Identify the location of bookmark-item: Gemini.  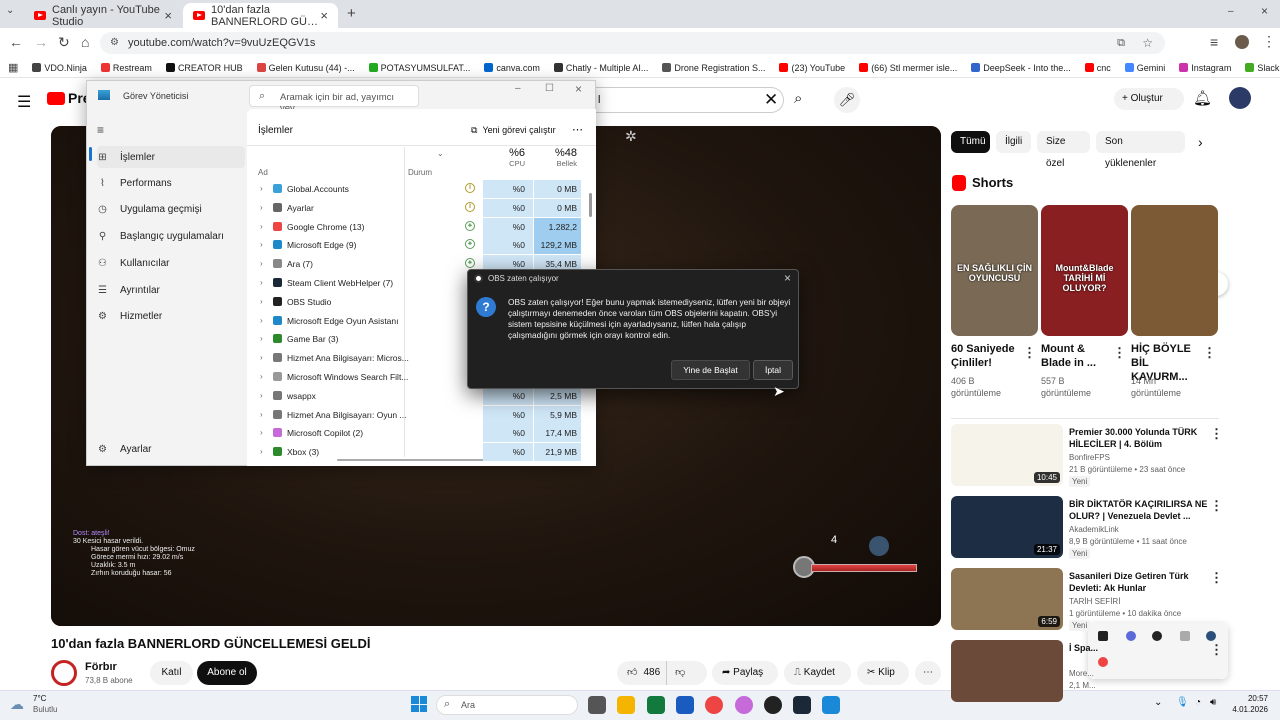
(1144, 68).